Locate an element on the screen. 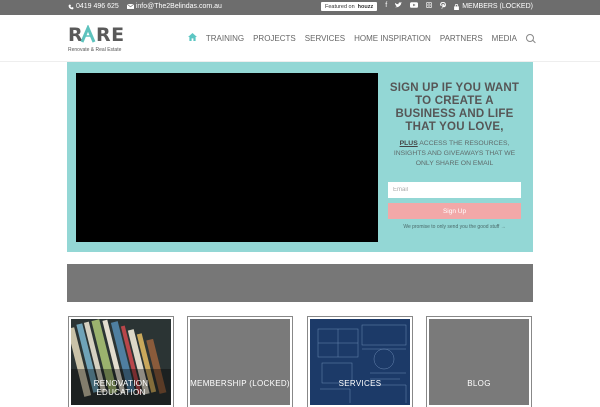 This screenshot has height=407, width=600. sign-up-button: Sign Up is located at coordinates (454, 211).